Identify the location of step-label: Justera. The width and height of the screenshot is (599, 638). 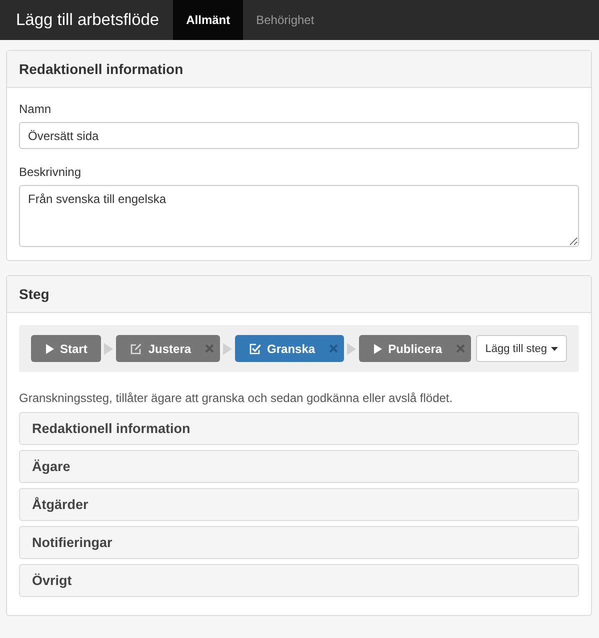
(170, 349).